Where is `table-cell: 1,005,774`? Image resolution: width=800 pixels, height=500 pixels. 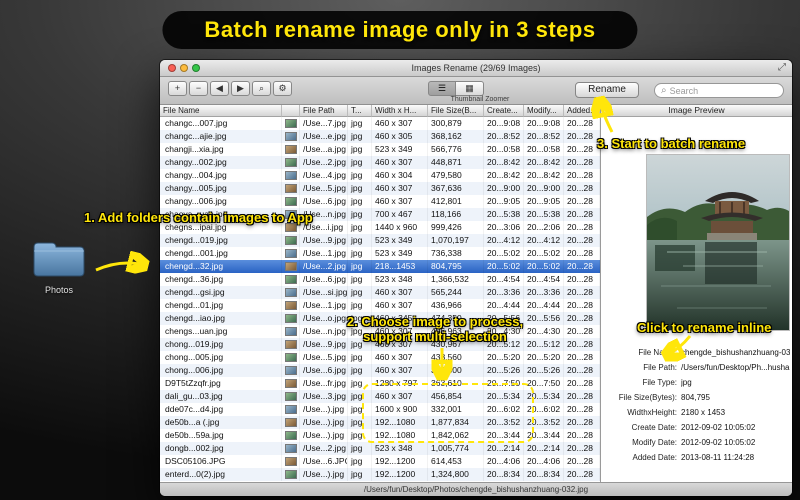
table-cell: 1,005,774 is located at coordinates (456, 448).